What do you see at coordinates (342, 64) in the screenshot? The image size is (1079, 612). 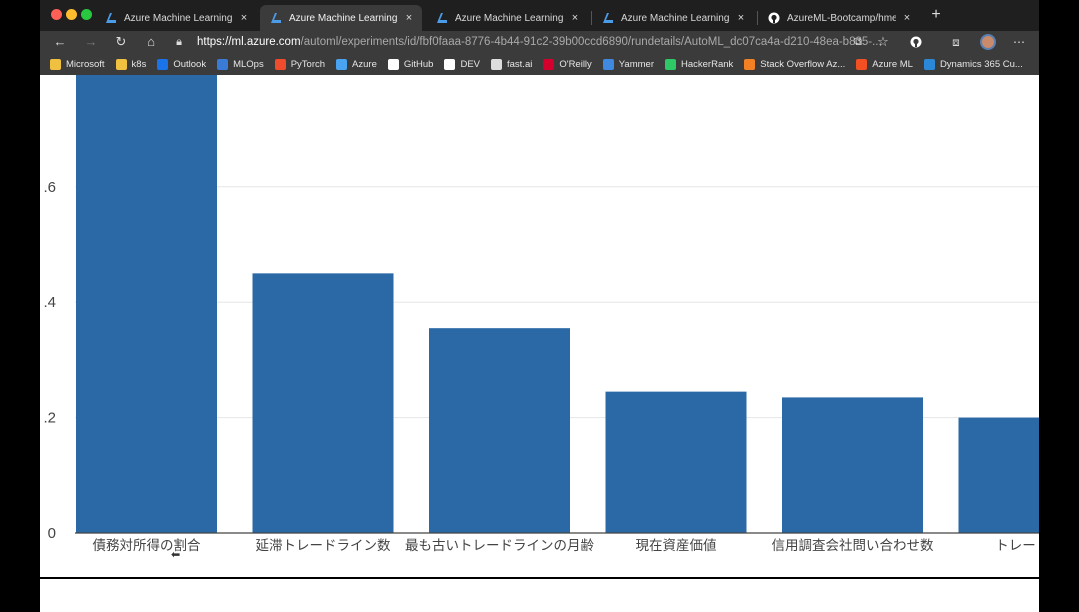 I see `azure-icon` at bounding box center [342, 64].